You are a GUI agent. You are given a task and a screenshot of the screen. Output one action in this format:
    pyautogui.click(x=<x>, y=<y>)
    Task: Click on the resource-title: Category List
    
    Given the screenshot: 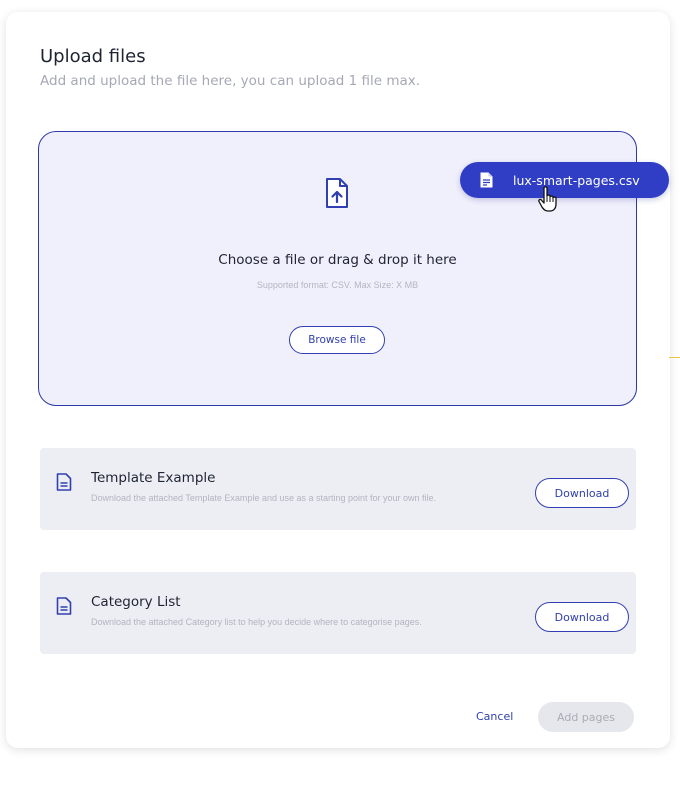 What is the action you would take?
    pyautogui.click(x=136, y=602)
    